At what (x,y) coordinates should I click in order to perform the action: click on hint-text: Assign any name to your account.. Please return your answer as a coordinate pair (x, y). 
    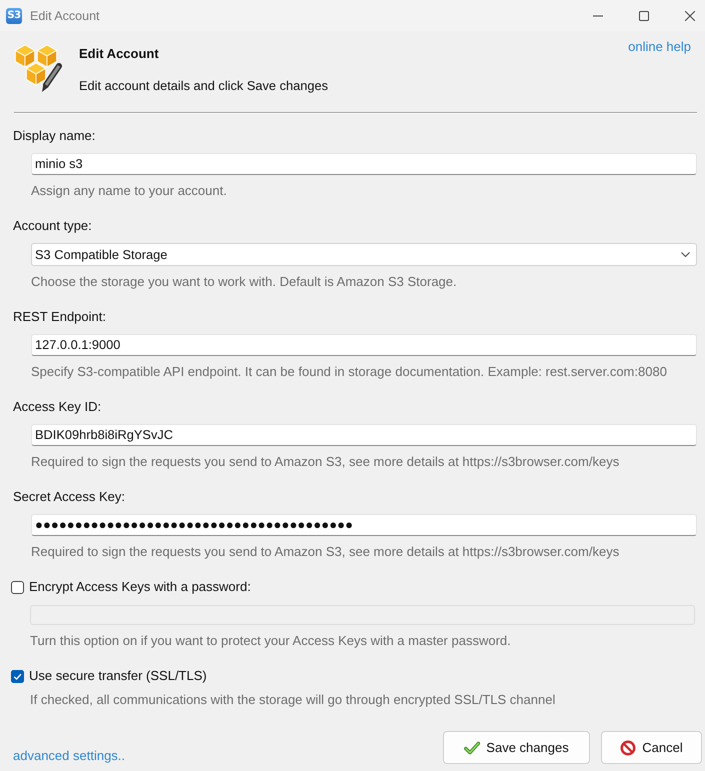
    Looking at the image, I should click on (129, 191).